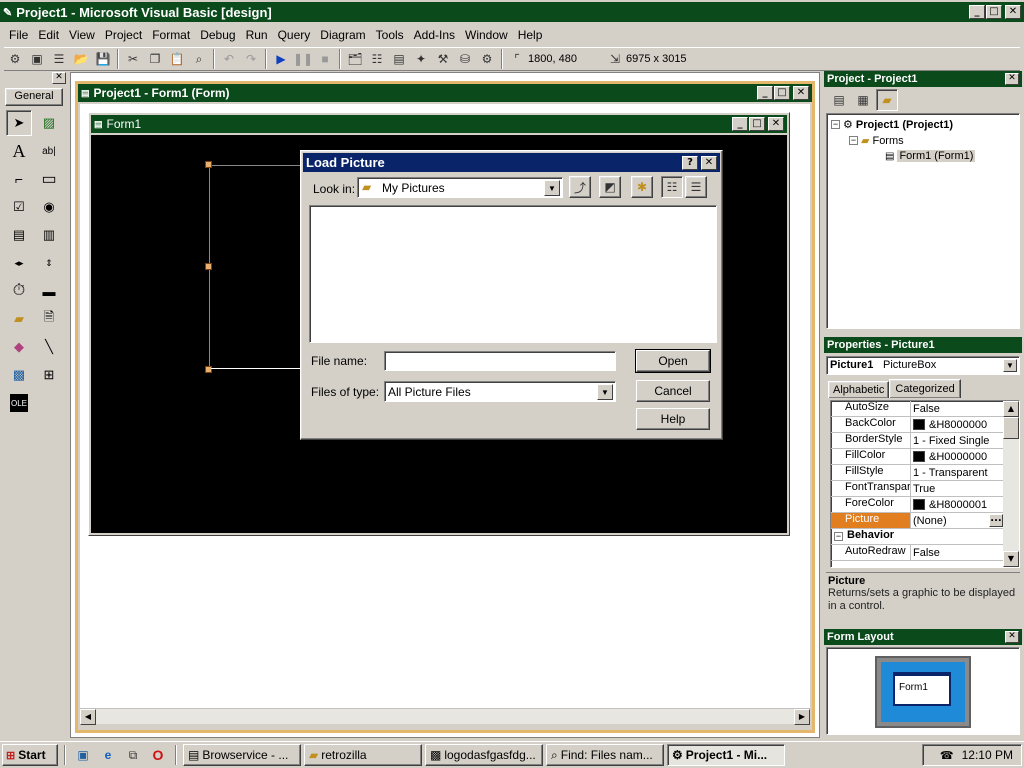 This screenshot has height=768, width=1024. What do you see at coordinates (460, 187) in the screenshot?
I see `look-in-combo: ▰ My Pictures ▼` at bounding box center [460, 187].